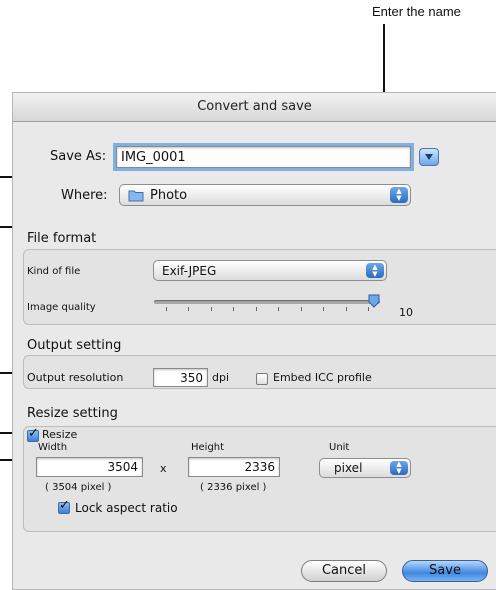 The height and width of the screenshot is (590, 496). I want to click on width-note: ( 3504 pixel ), so click(78, 487).